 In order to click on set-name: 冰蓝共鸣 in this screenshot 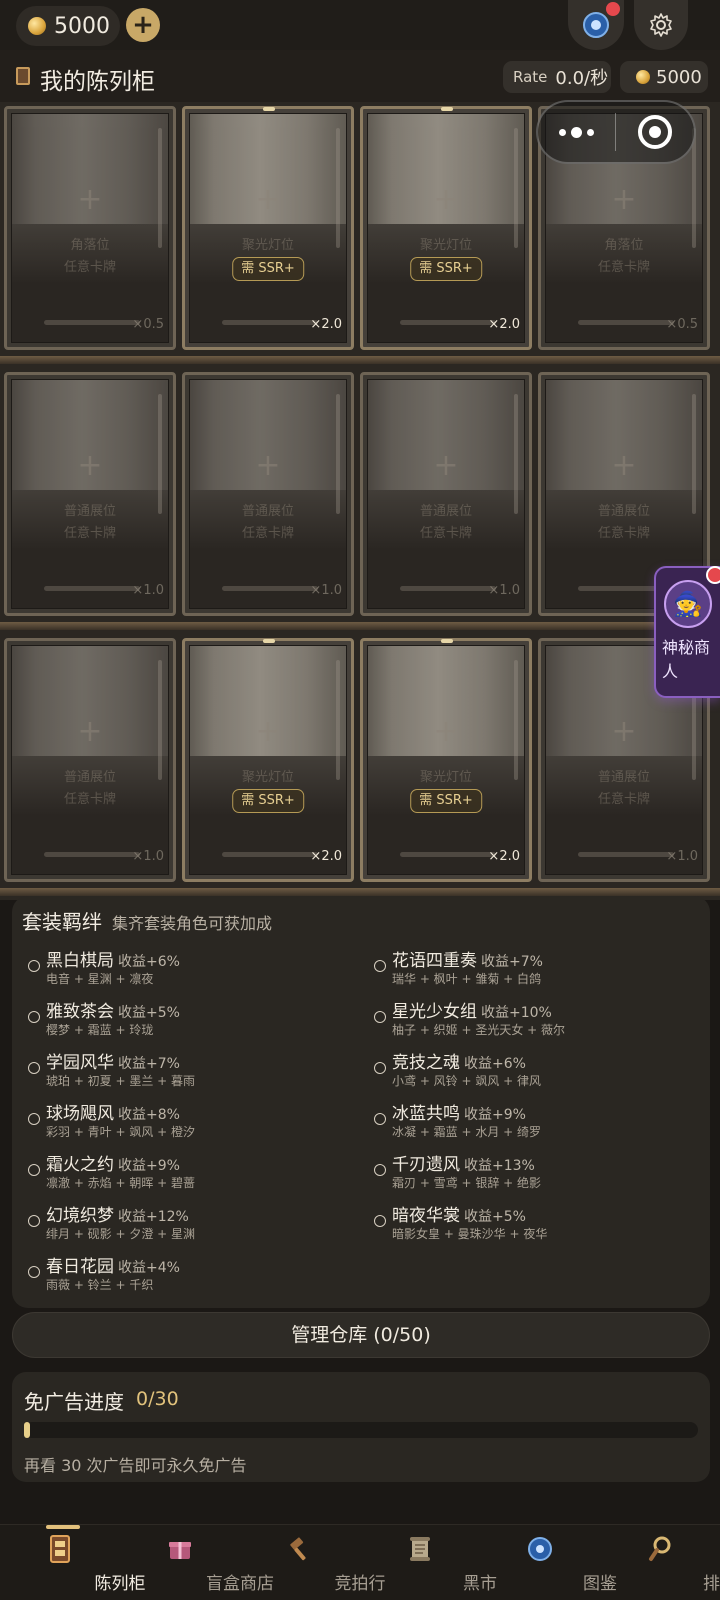, I will do `click(426, 1114)`.